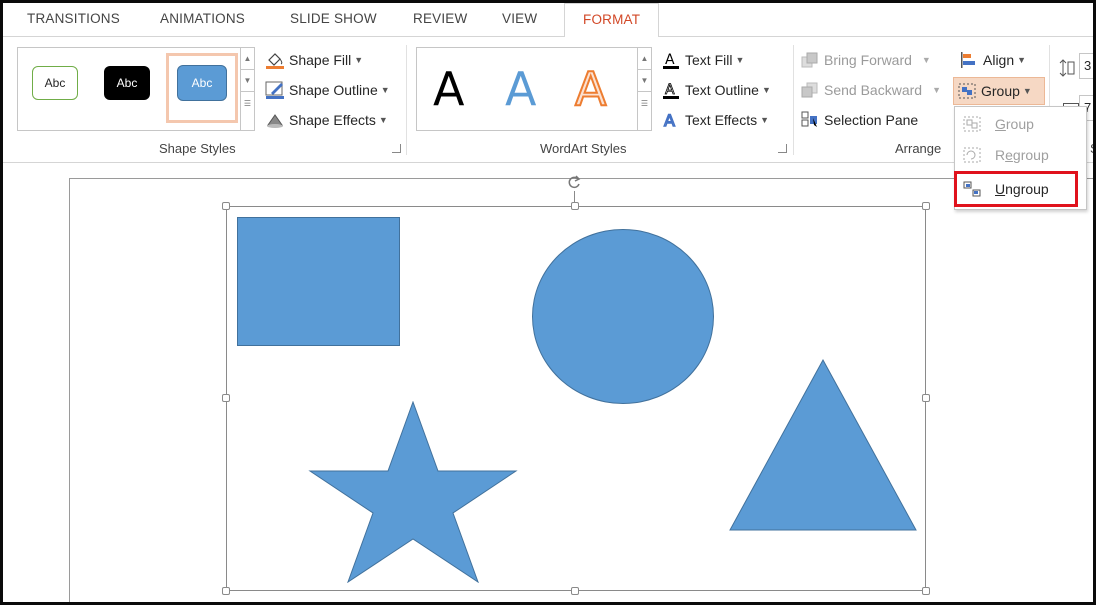 Image resolution: width=1096 pixels, height=605 pixels. Describe the element at coordinates (574, 183) in the screenshot. I see `rotate-handle-icon` at that location.